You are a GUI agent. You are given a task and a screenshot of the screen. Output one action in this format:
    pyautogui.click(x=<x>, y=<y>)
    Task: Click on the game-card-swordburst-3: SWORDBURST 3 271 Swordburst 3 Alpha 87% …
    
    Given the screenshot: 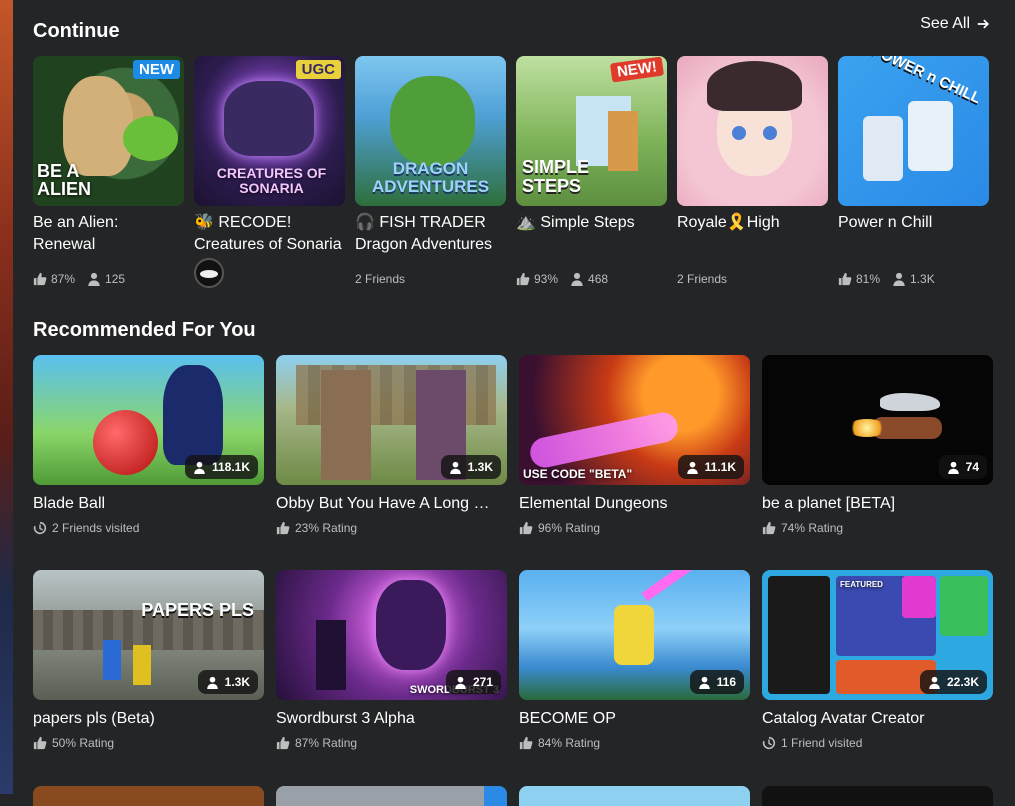 What is the action you would take?
    pyautogui.click(x=391, y=660)
    